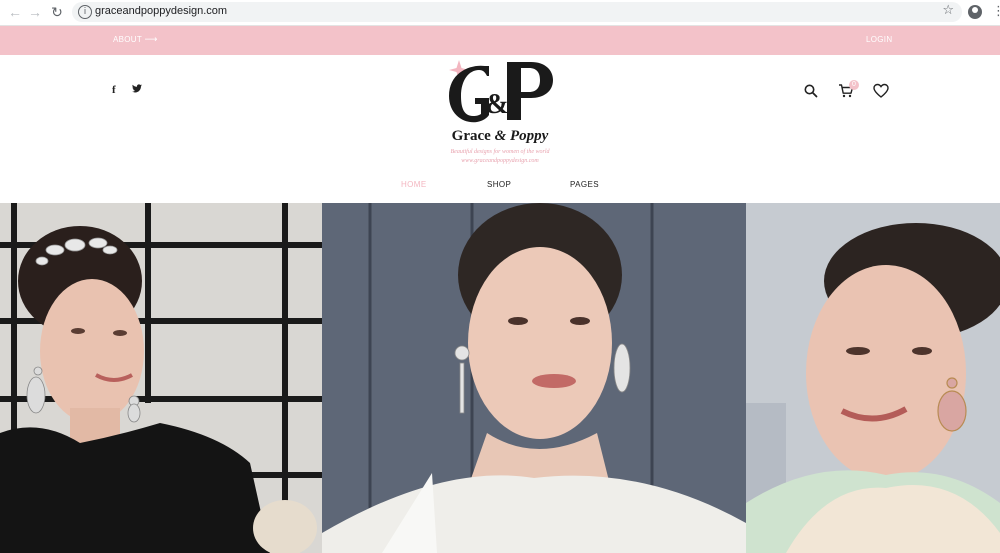 The height and width of the screenshot is (553, 1000). I want to click on logo-tagline-url: www.graceandpoppydesign.com, so click(500, 161).